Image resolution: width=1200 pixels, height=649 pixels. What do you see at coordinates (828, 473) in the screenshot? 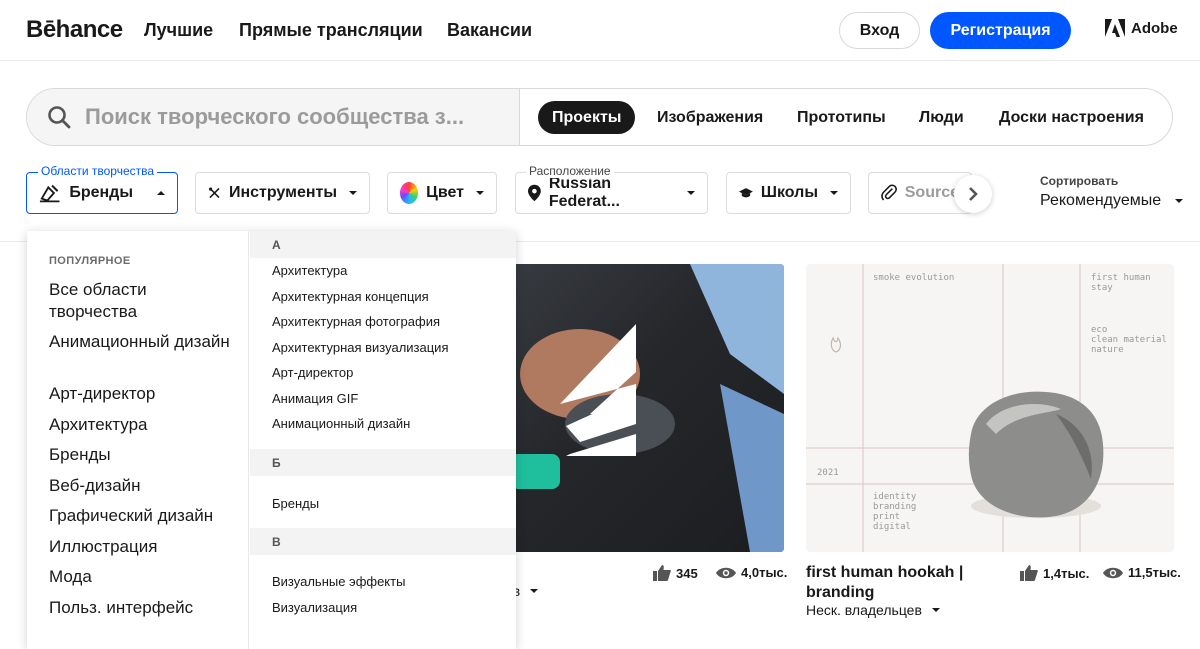
I see `artwork-text: 2021` at bounding box center [828, 473].